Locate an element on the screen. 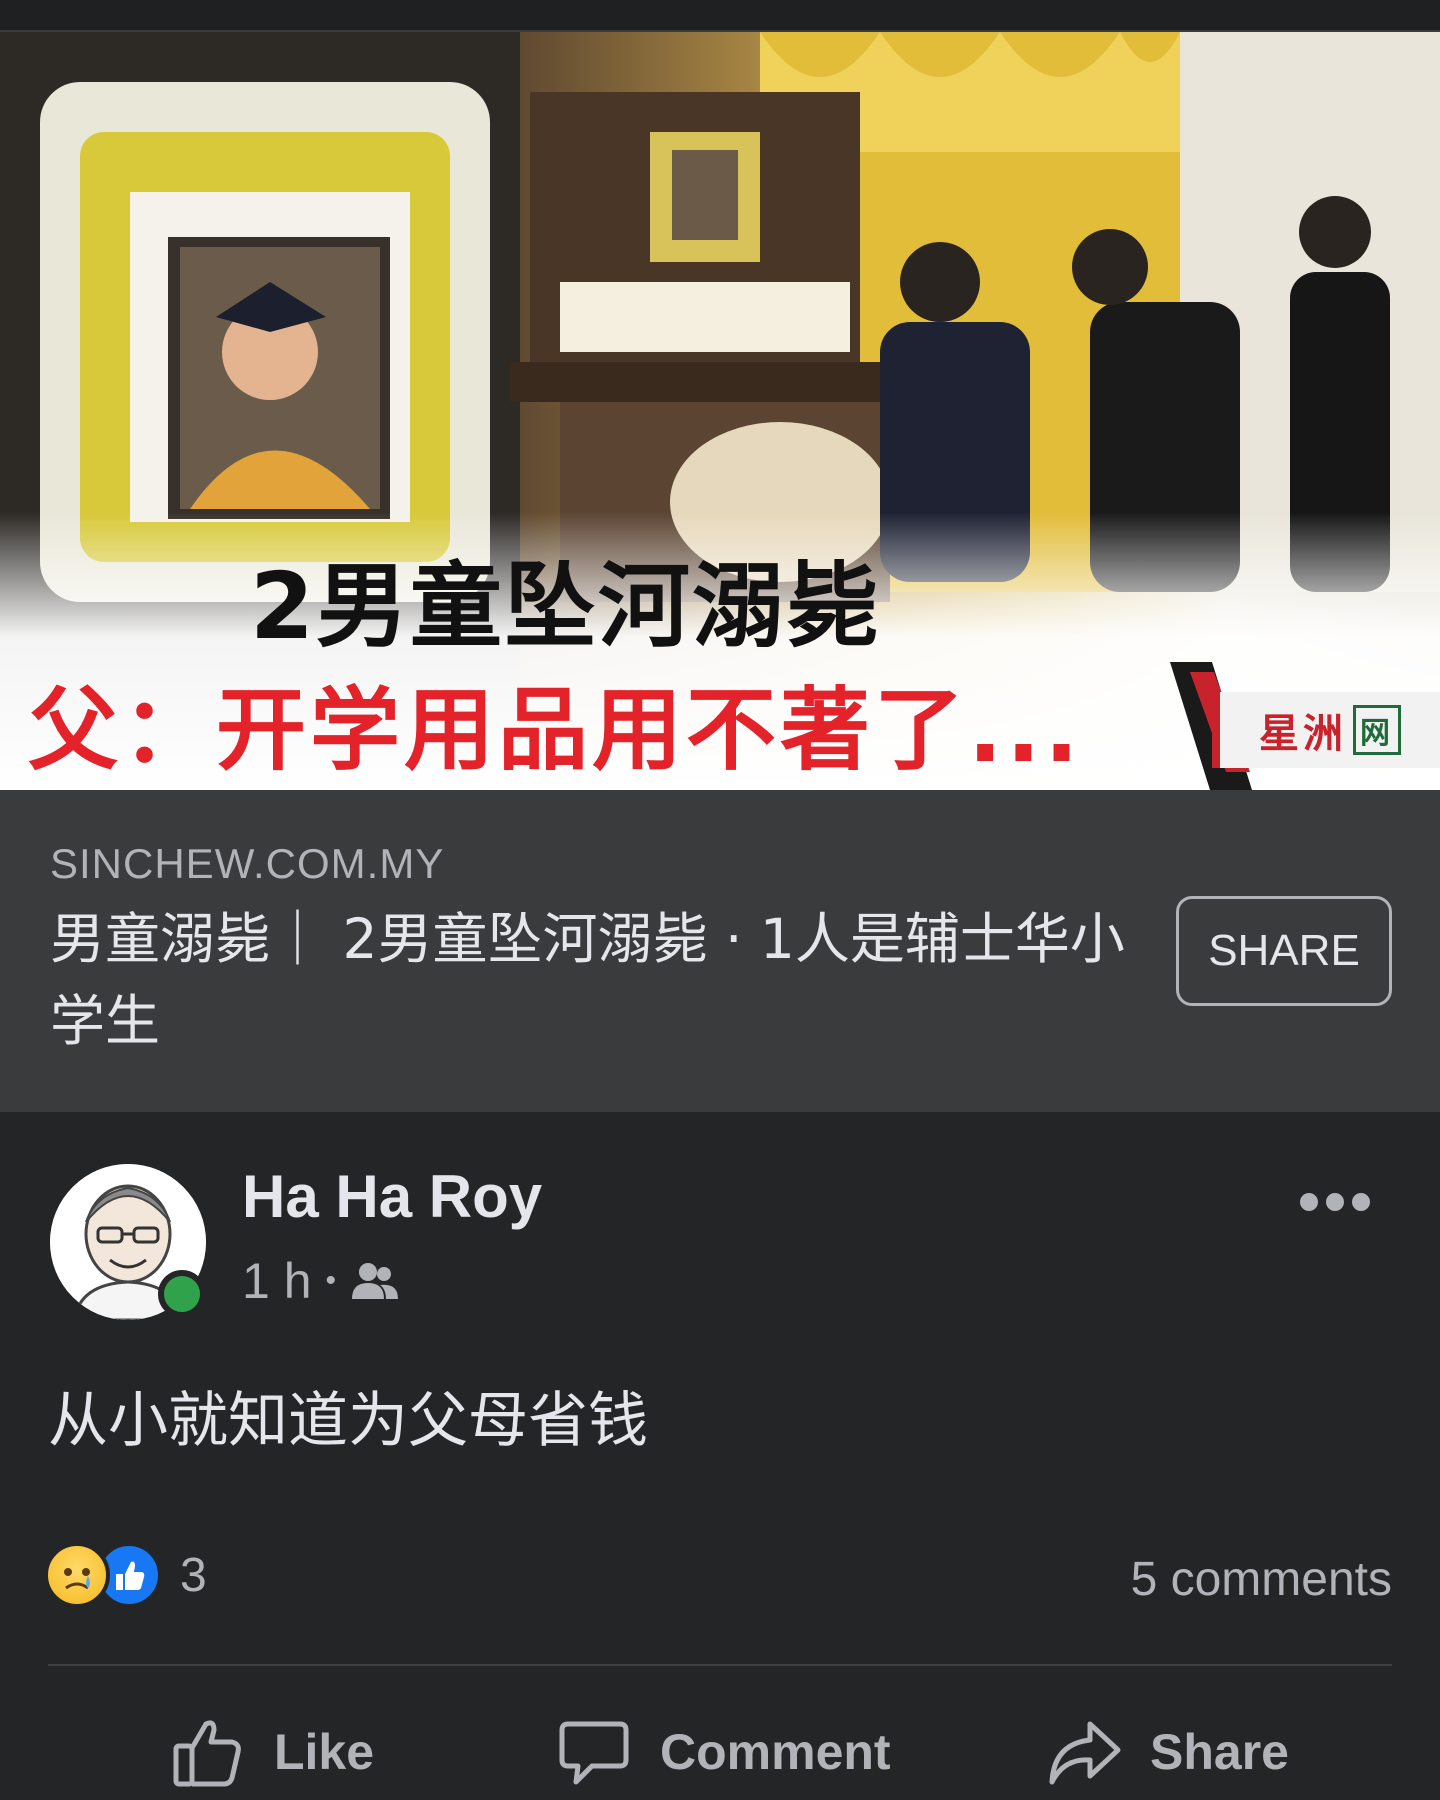 This screenshot has height=1800, width=1440. post-meta: 1 h • is located at coordinates (321, 1281).